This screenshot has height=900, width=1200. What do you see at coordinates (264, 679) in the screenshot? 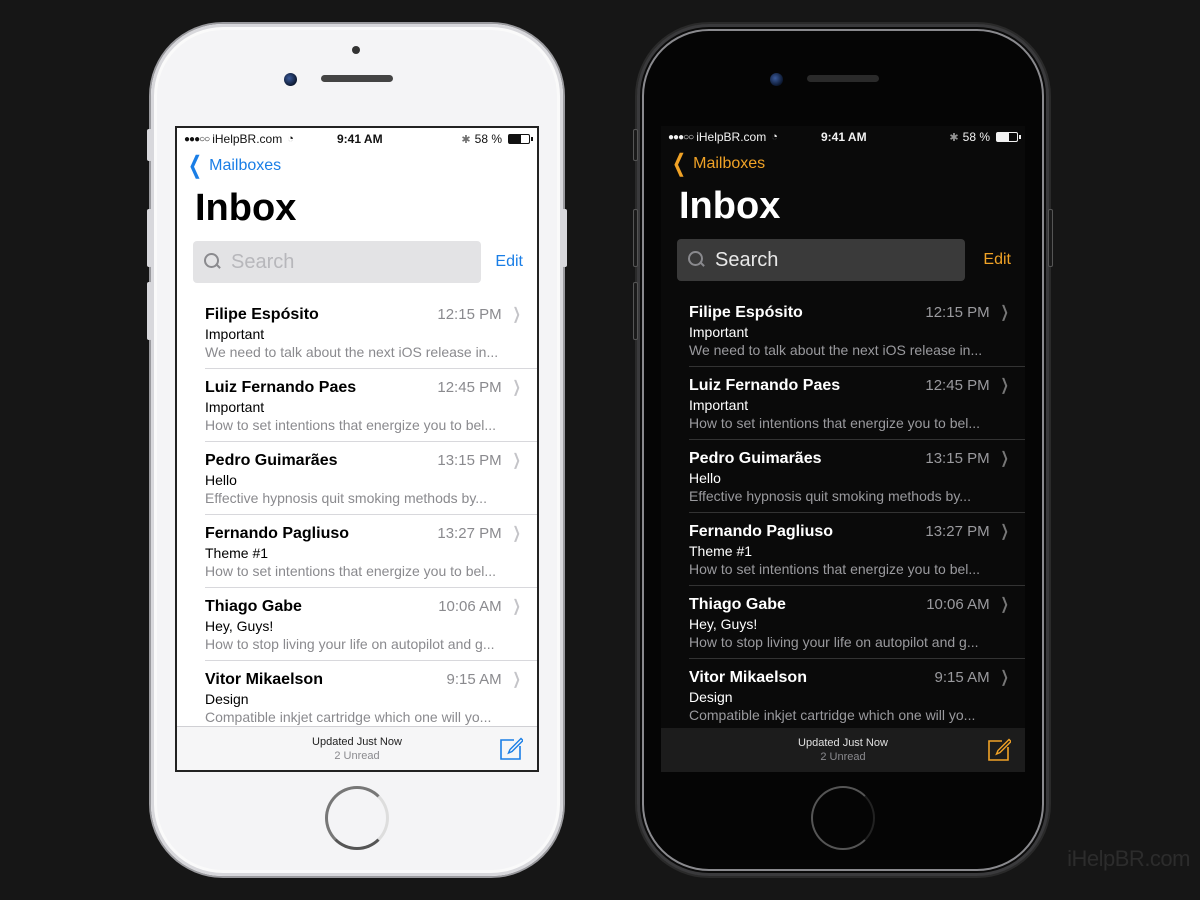
I see `email-sender: Vitor Mikaelson` at bounding box center [264, 679].